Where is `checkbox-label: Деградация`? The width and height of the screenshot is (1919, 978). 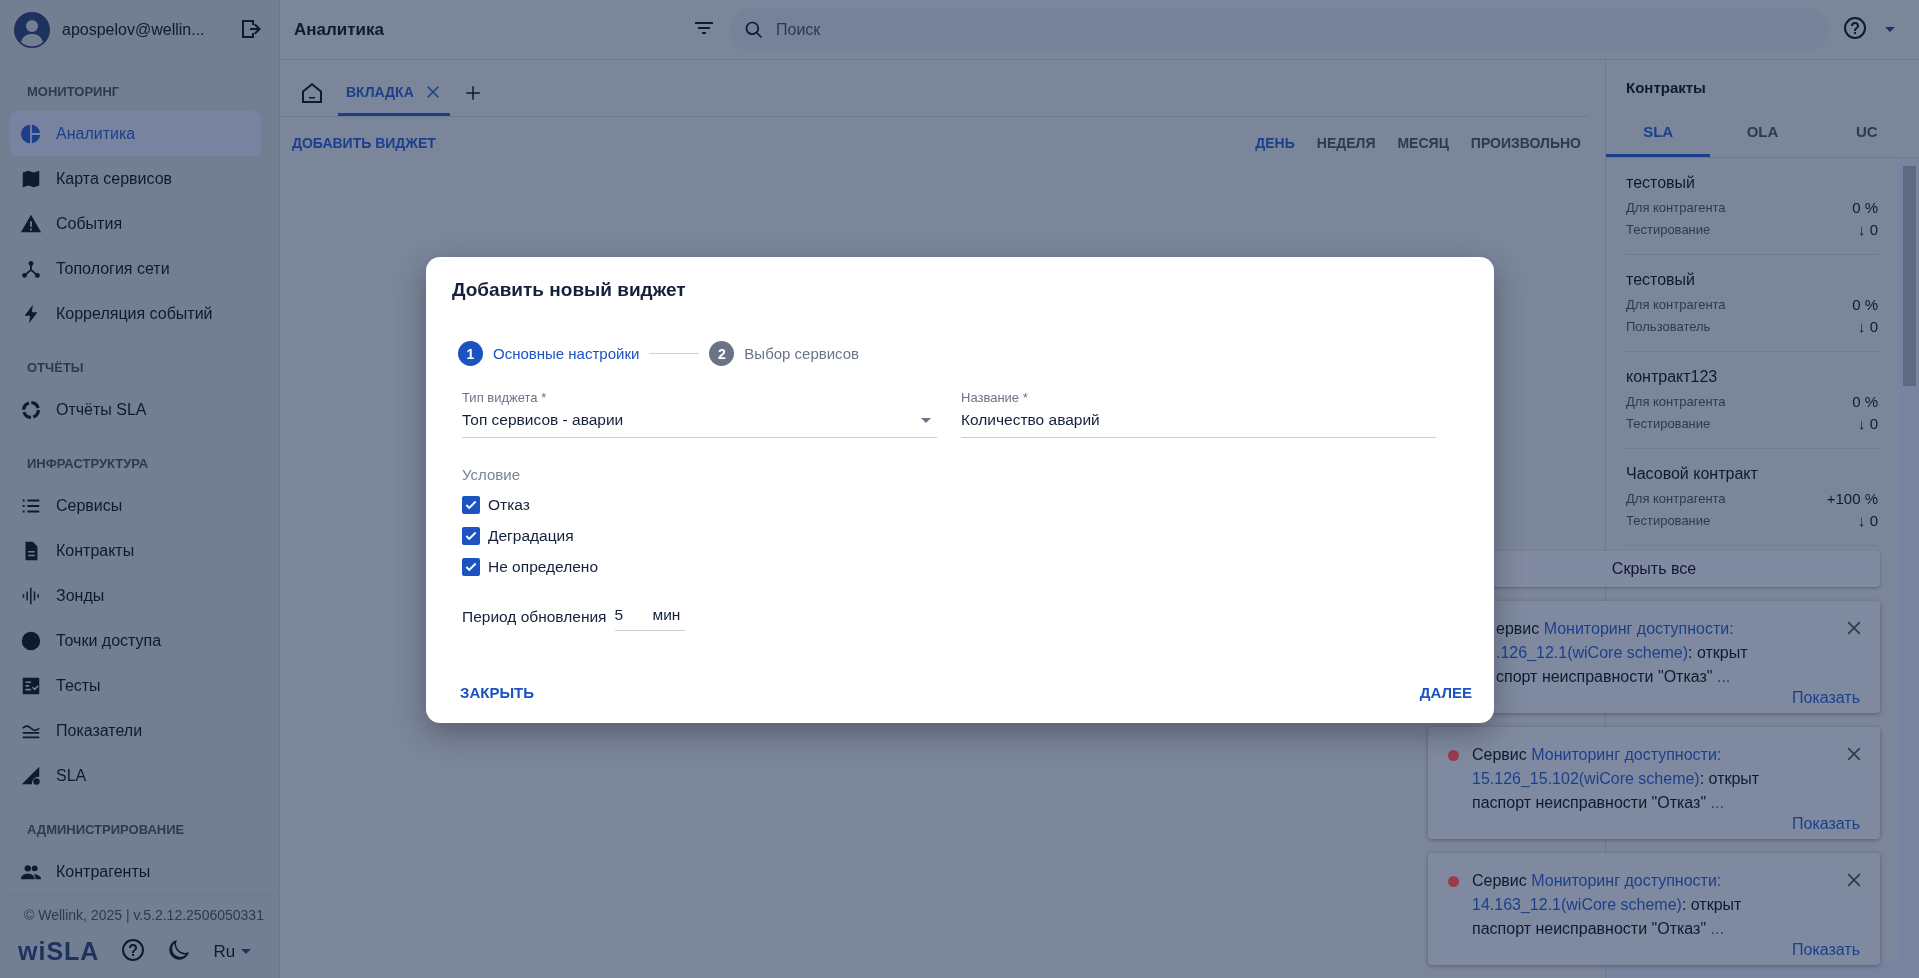 checkbox-label: Деградация is located at coordinates (531, 535).